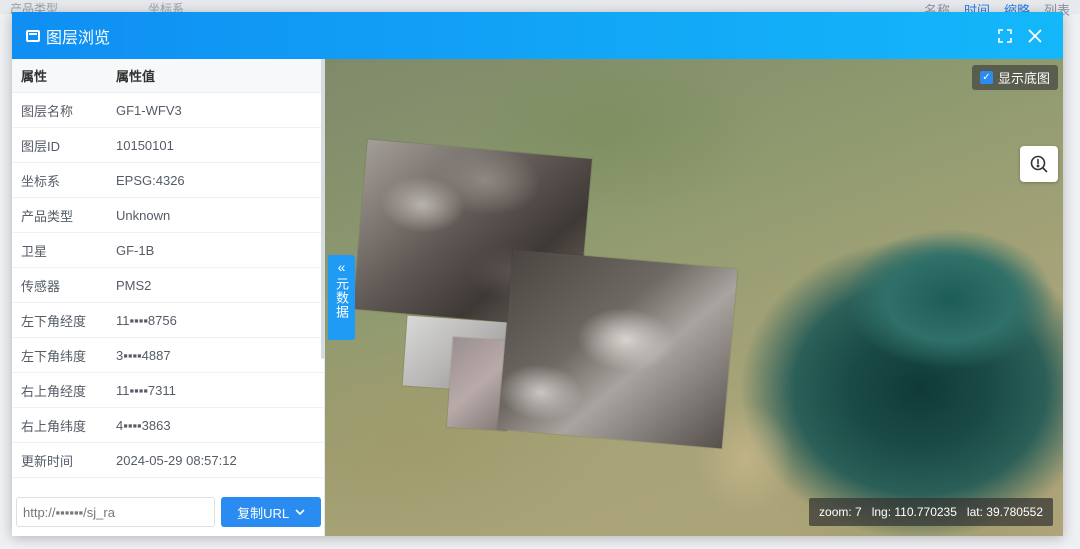 The height and width of the screenshot is (549, 1080). I want to click on table-header: 属性 属性值, so click(168, 76).